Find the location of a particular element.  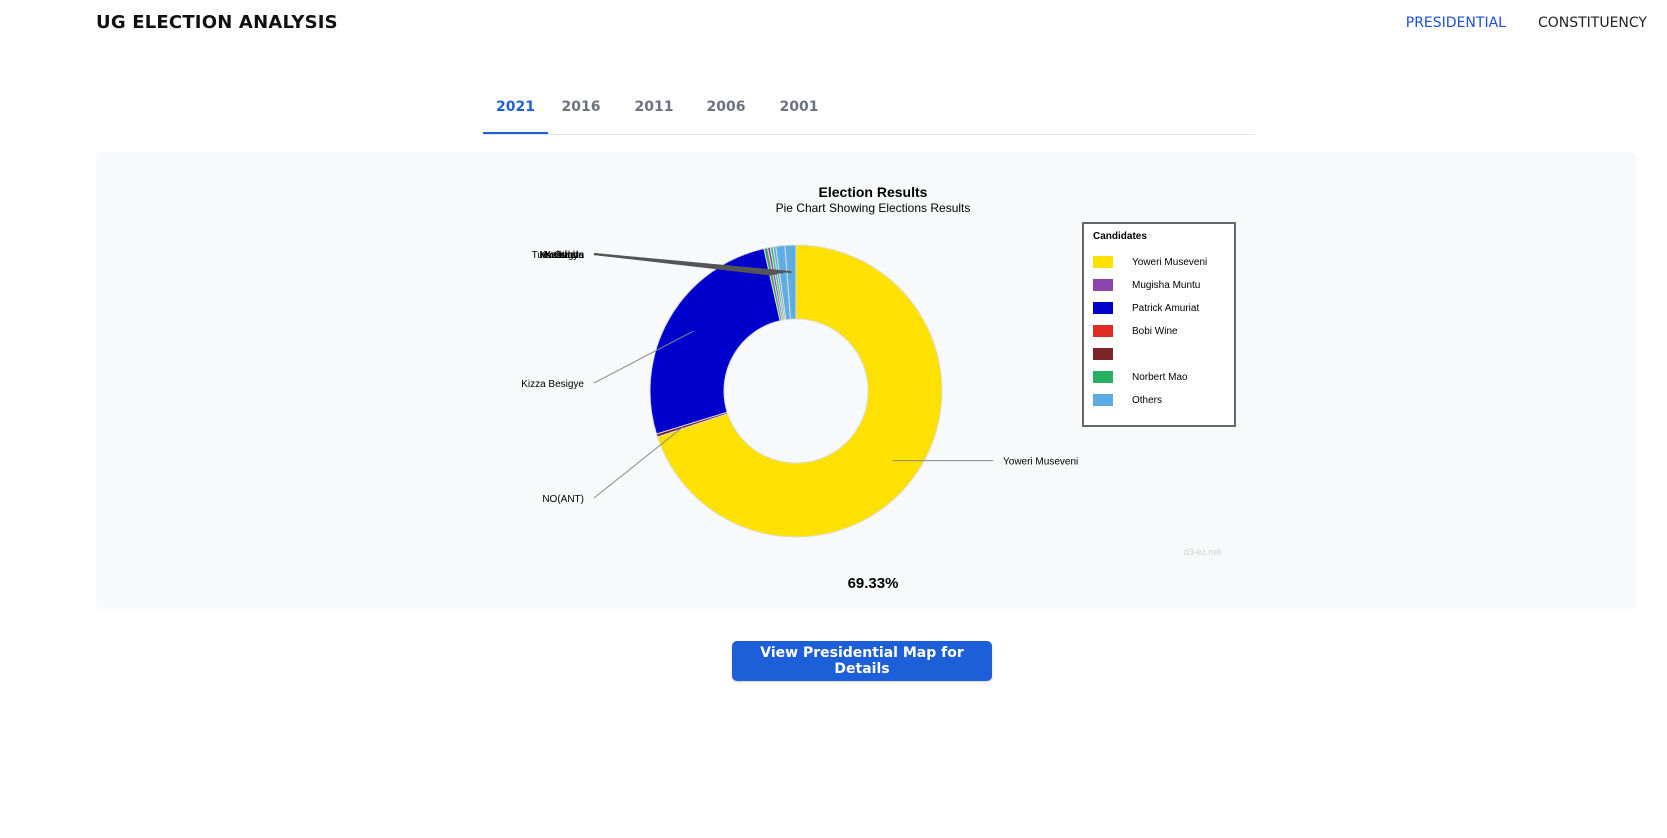

legend-label-5: Norbert Mao is located at coordinates (1160, 377).